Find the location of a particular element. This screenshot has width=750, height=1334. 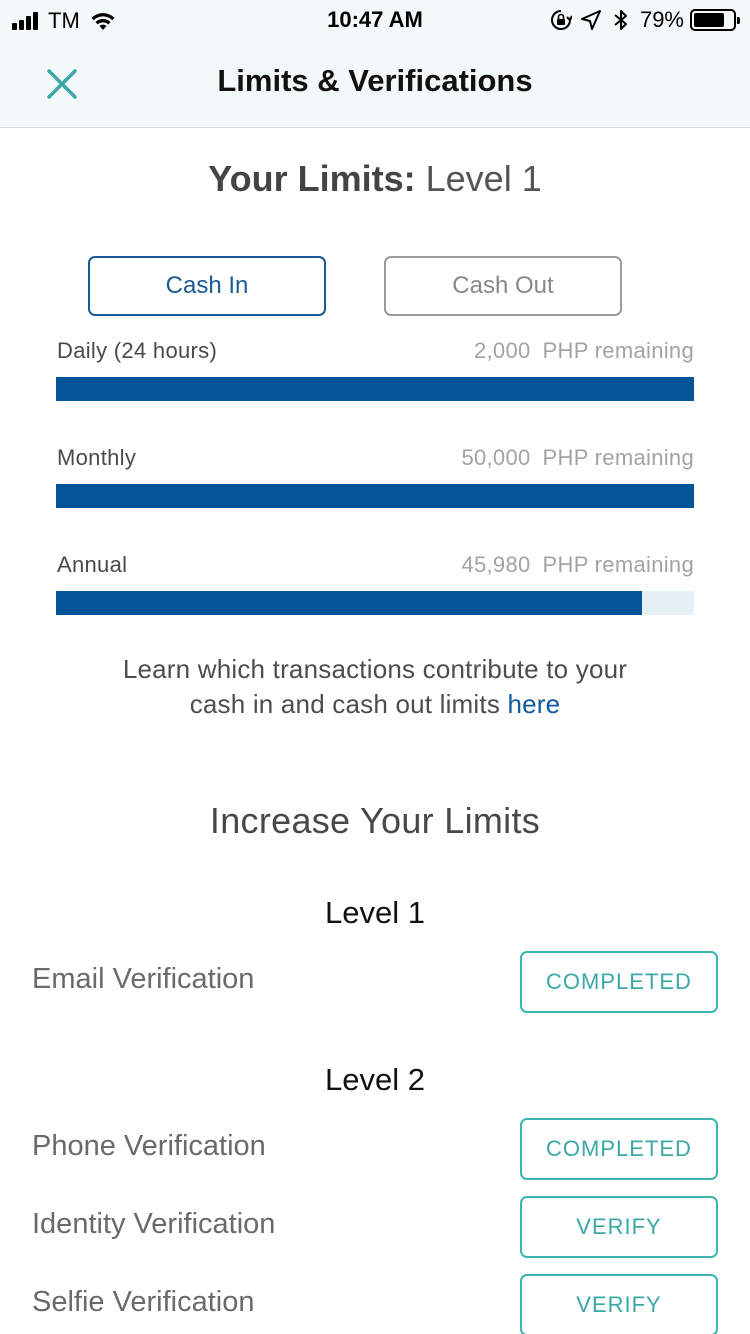

limits-title-label: Your Limits: is located at coordinates (312, 178).